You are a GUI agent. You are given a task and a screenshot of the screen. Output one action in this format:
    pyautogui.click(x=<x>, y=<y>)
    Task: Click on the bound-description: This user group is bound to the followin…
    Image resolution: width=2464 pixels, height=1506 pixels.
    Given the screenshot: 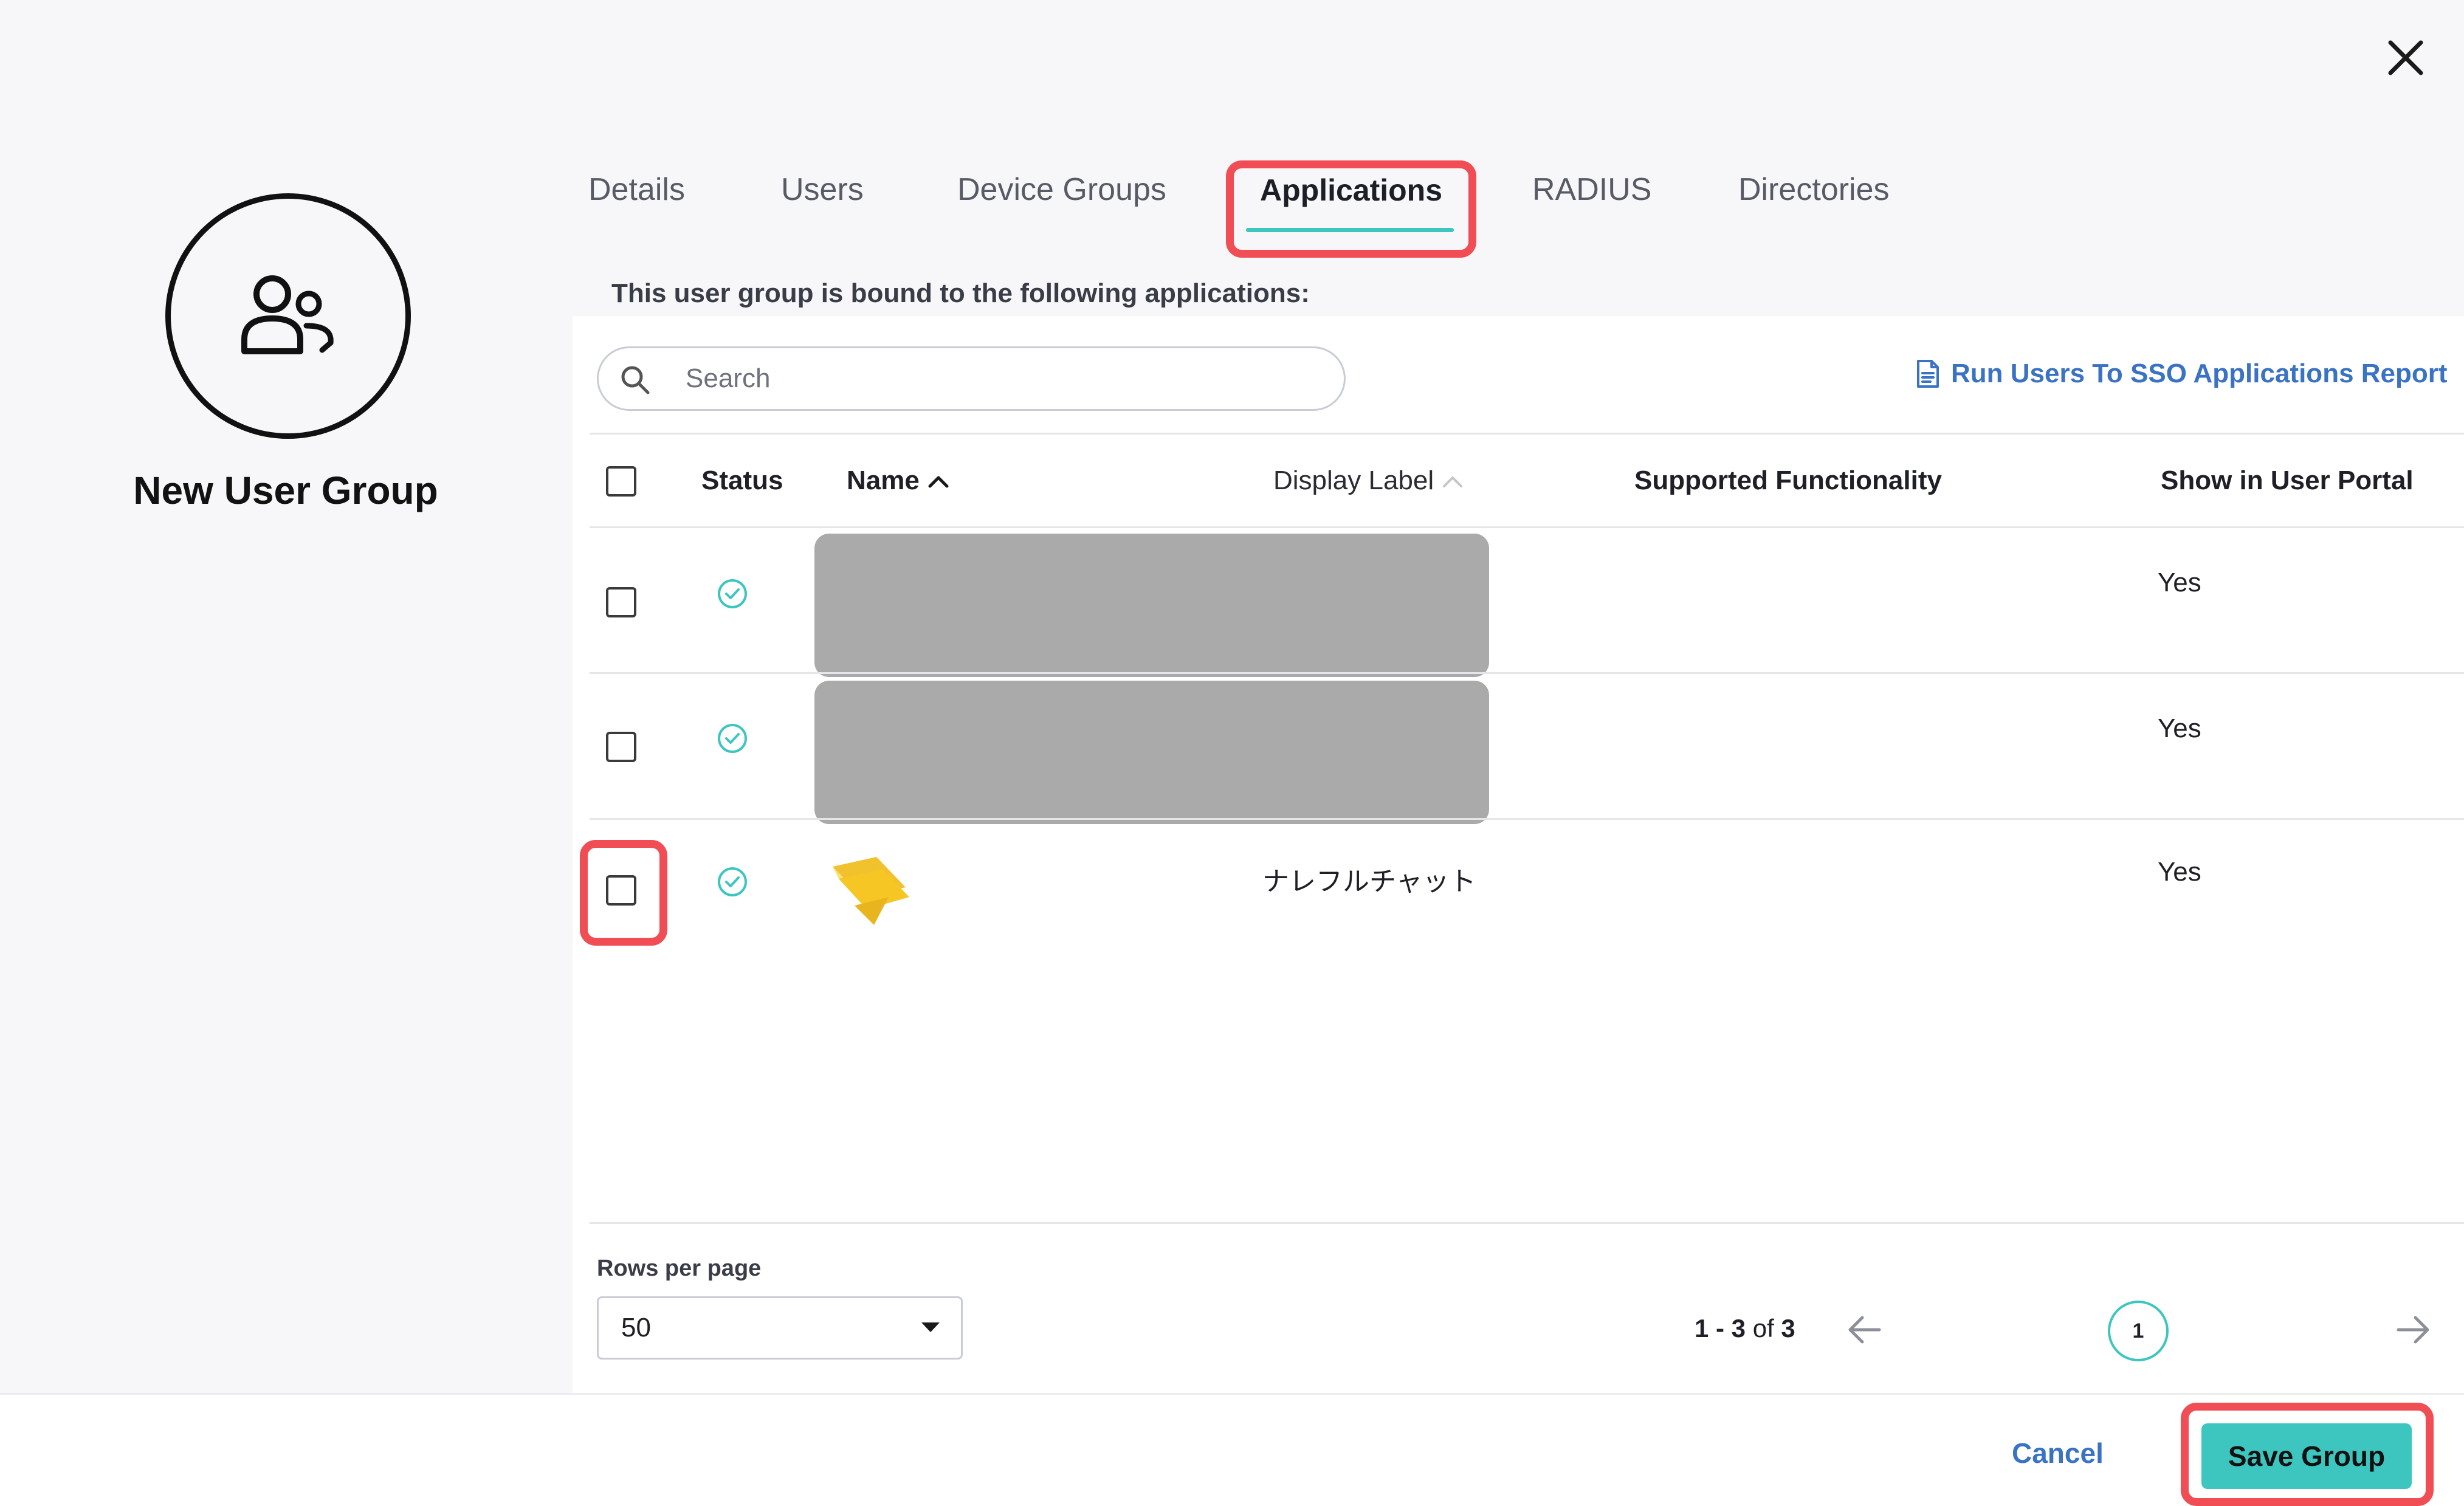 What is the action you would take?
    pyautogui.click(x=961, y=293)
    